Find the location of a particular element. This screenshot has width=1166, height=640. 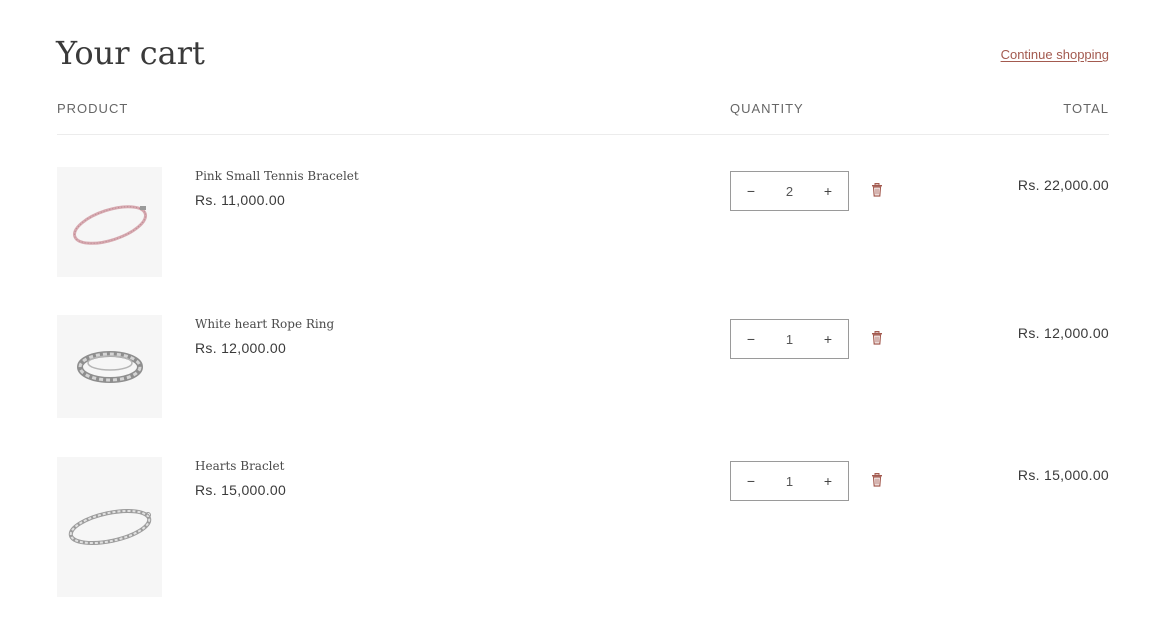

hearts-bracelet-image is located at coordinates (109, 527).